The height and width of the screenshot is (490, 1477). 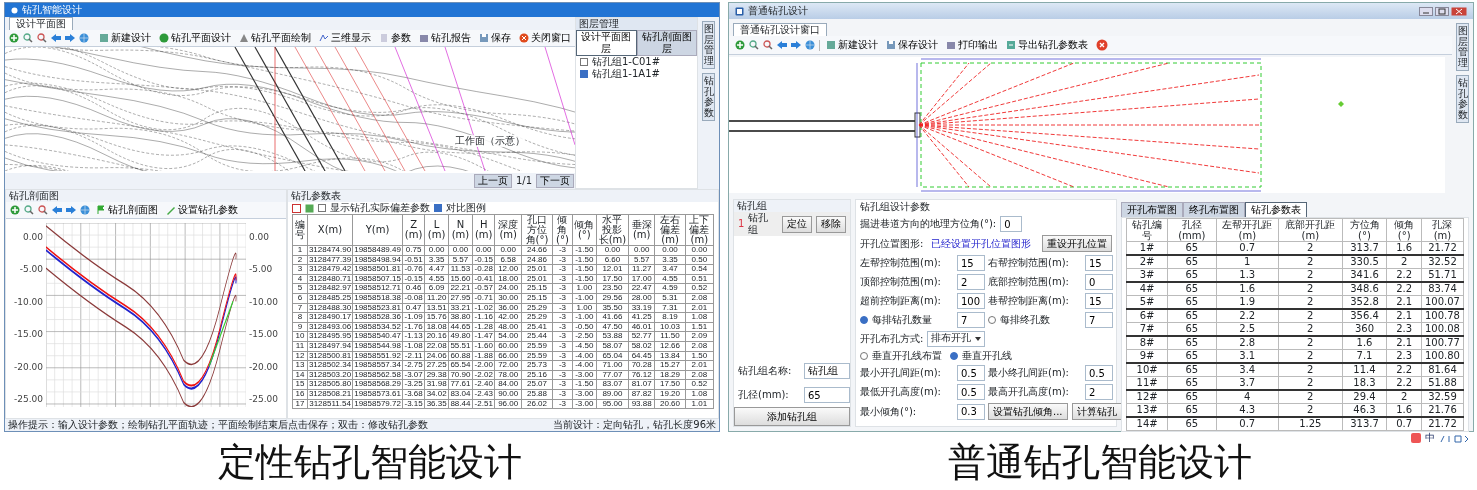 I want to click on shape-link: 已经设置开孔位置图形, so click(x=981, y=243).